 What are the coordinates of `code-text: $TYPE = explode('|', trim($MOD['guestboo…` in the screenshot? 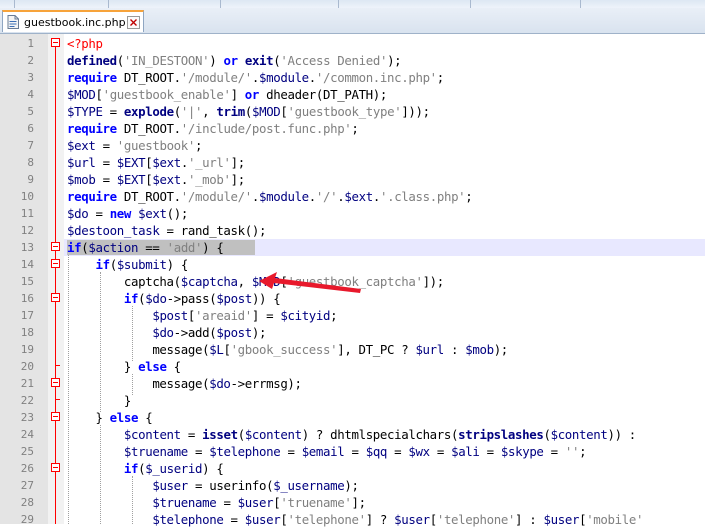 It's located at (248, 111).